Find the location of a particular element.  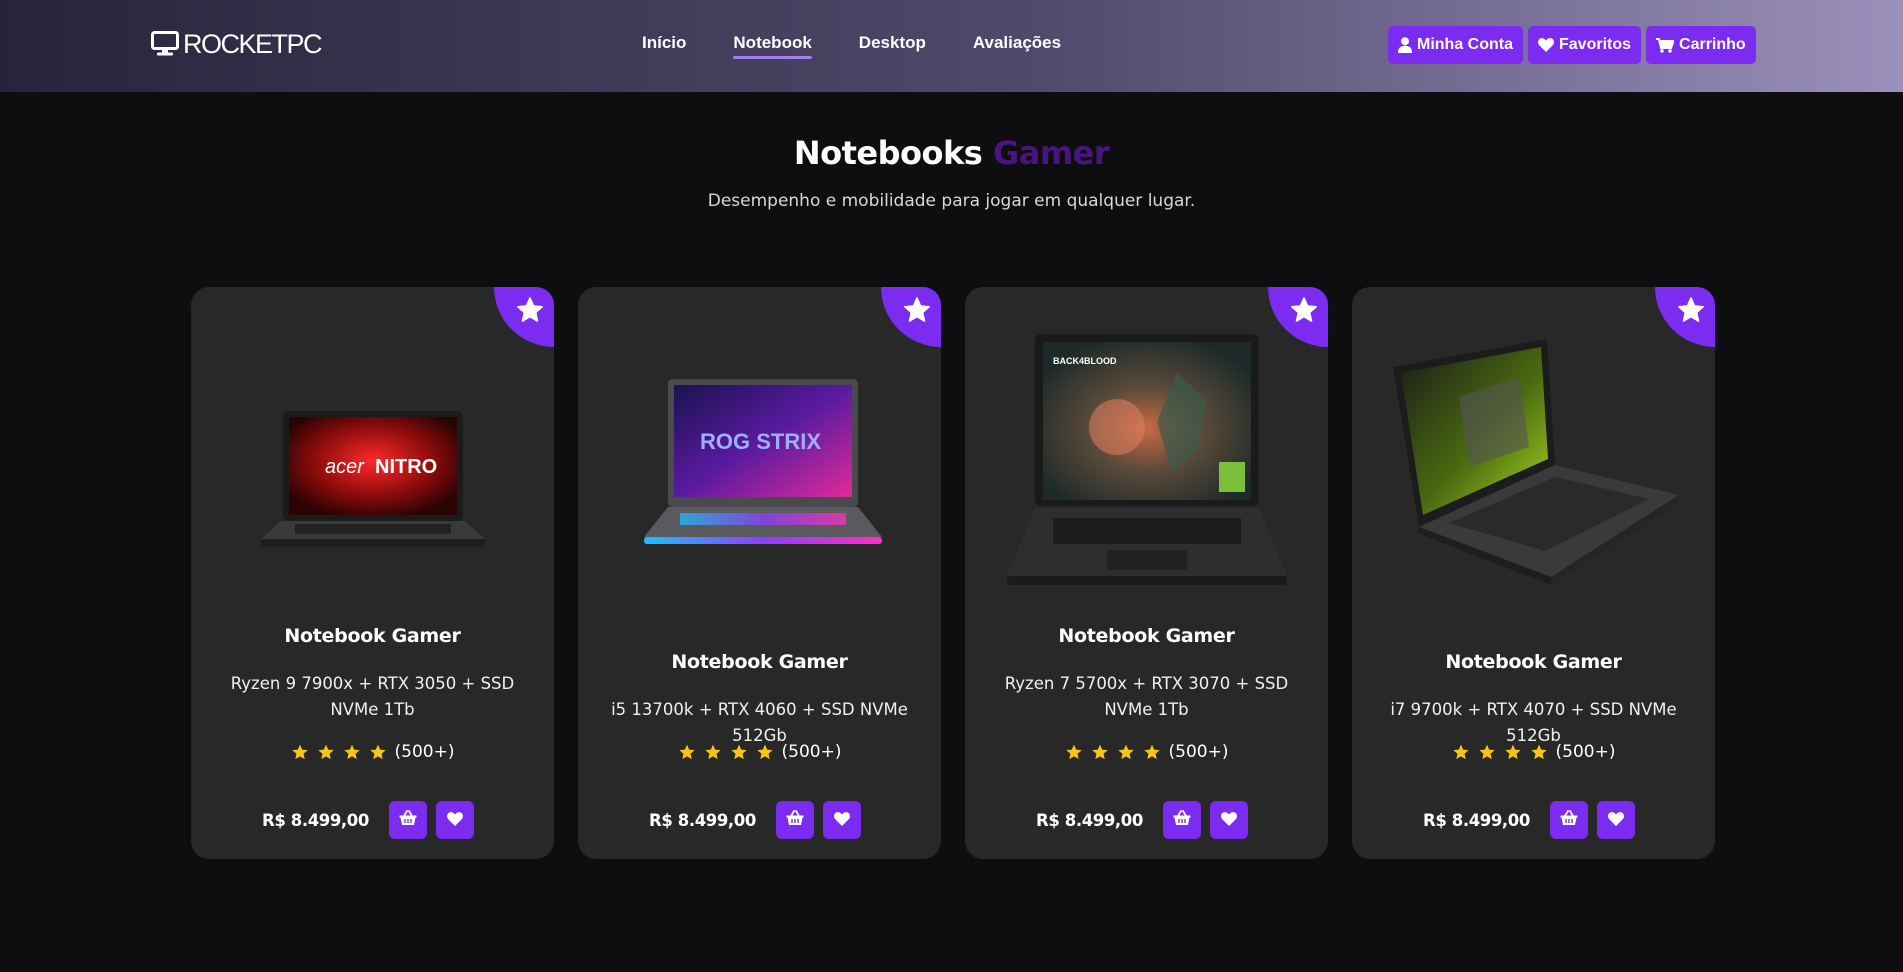

svg-text: acer is located at coordinates (345, 467).